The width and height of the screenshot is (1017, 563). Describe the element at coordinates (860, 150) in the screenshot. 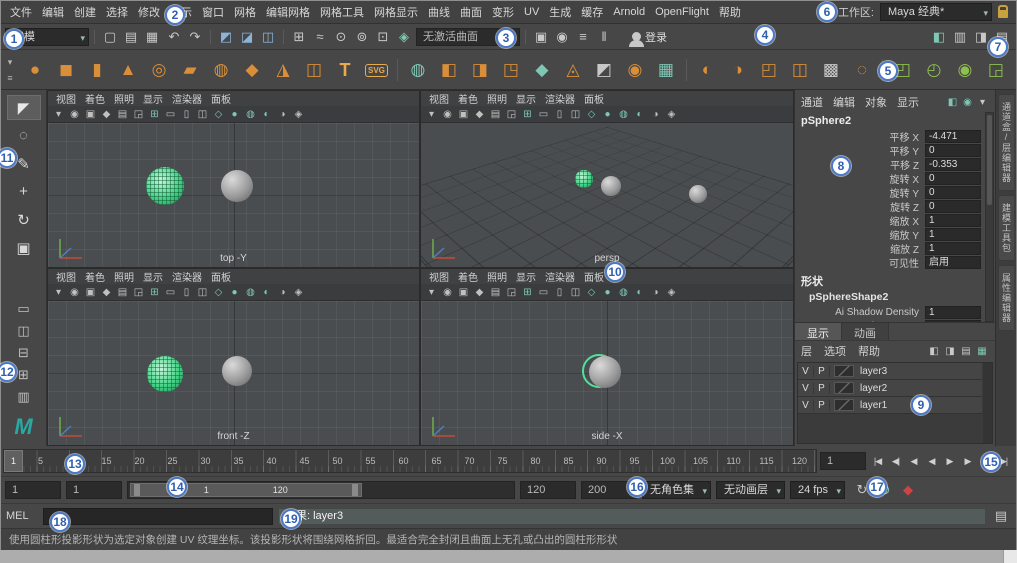

I see `attribute-name: 平移 Y` at that location.